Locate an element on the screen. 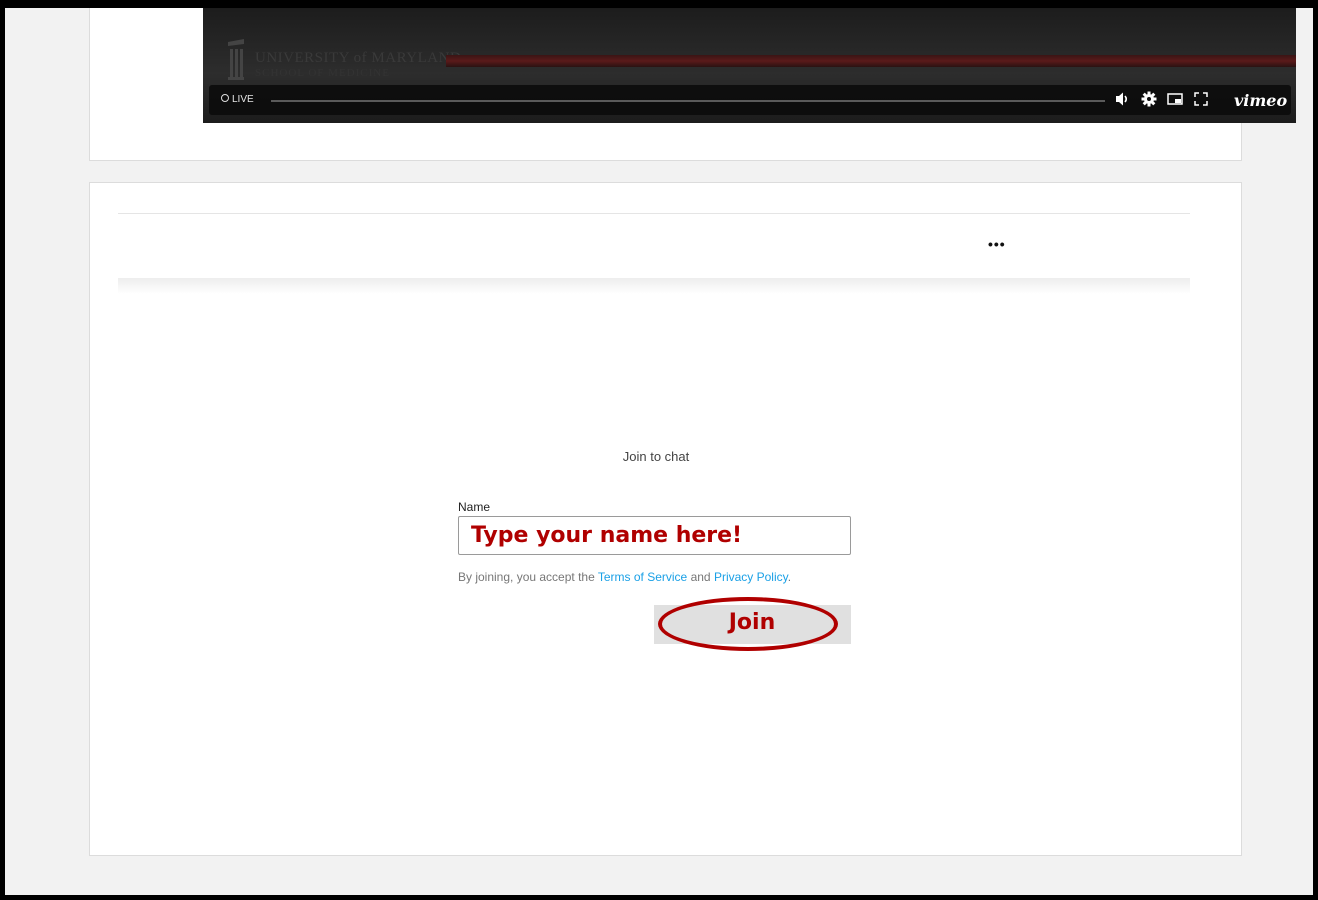 The width and height of the screenshot is (1318, 900). terms-suffix: . is located at coordinates (789, 577).